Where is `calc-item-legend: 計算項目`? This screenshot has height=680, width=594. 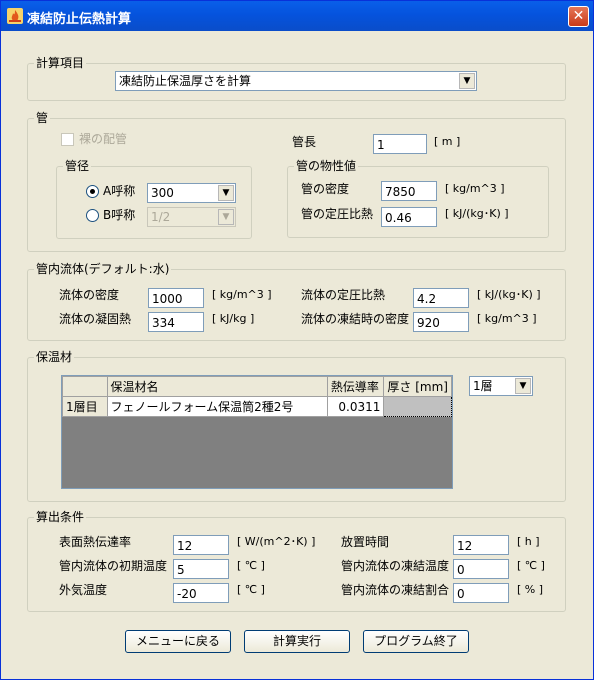 calc-item-legend: 計算項目 is located at coordinates (60, 63).